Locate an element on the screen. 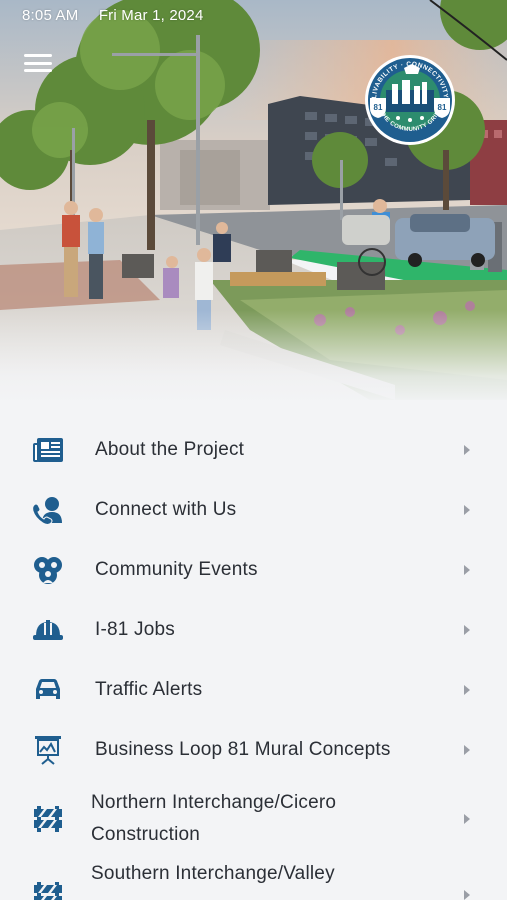  newspaper-icon is located at coordinates (48, 450).